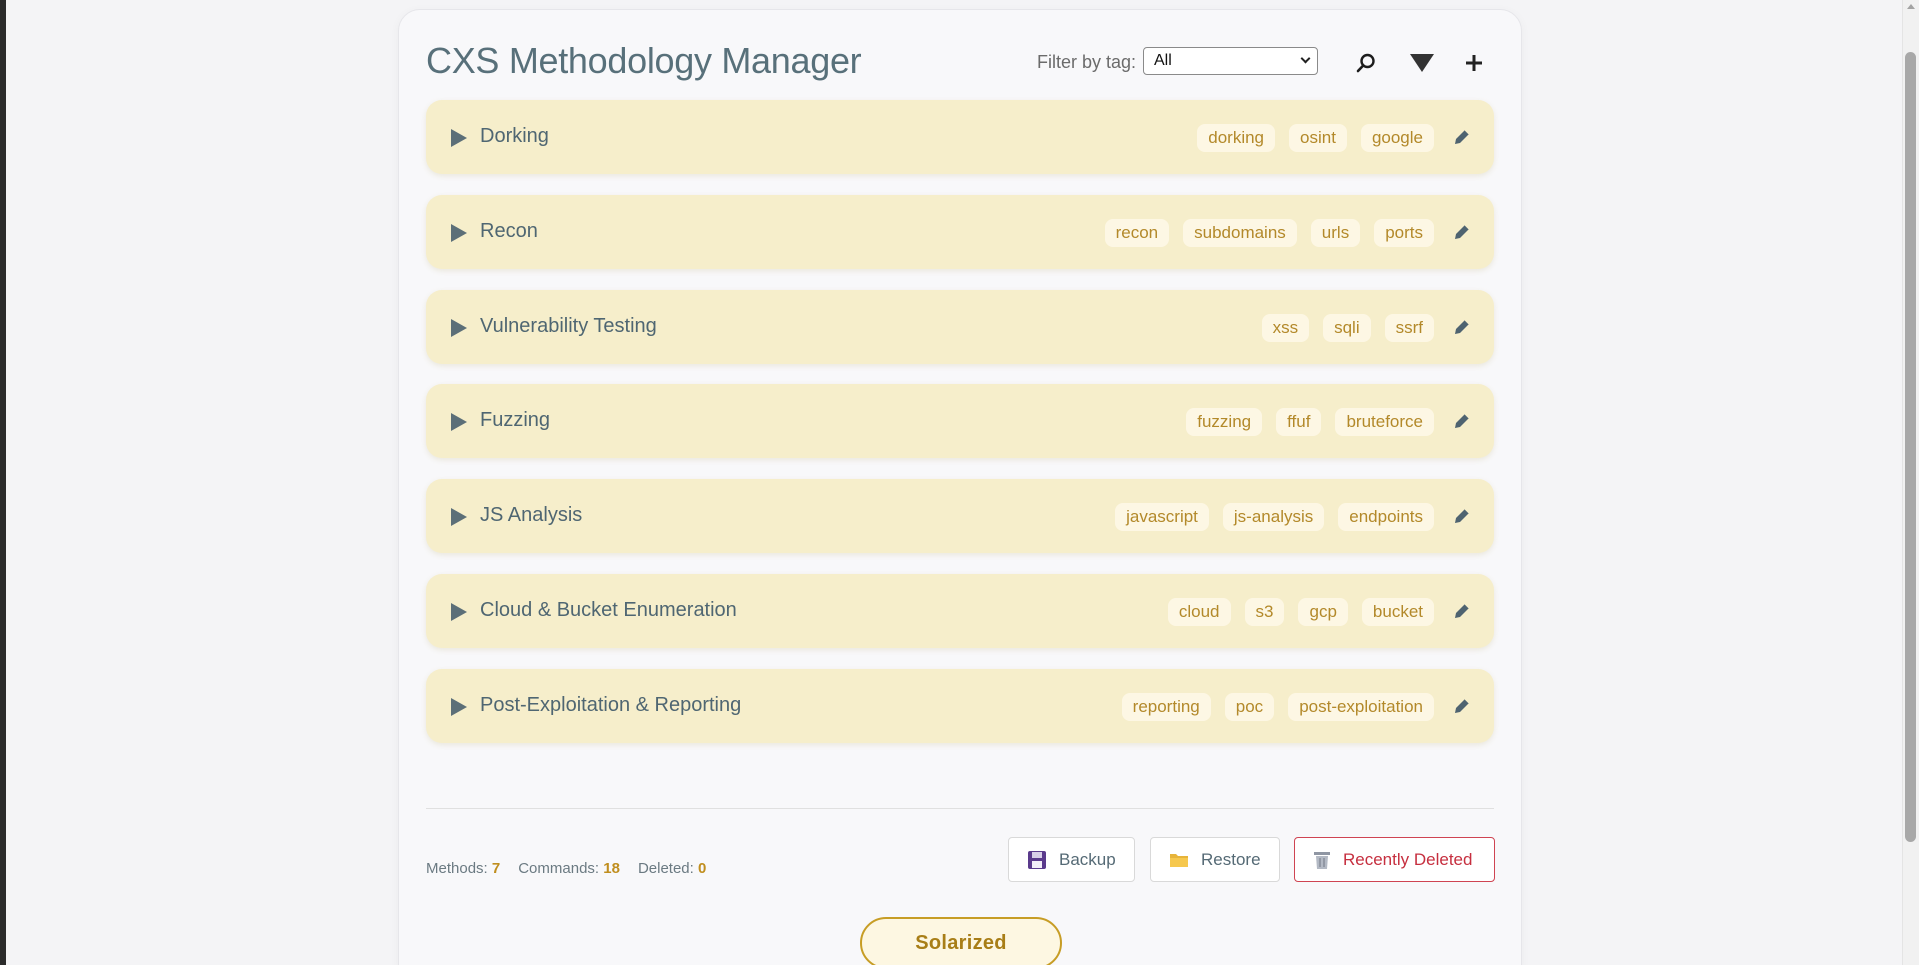  I want to click on tag-chip: s3, so click(1264, 612).